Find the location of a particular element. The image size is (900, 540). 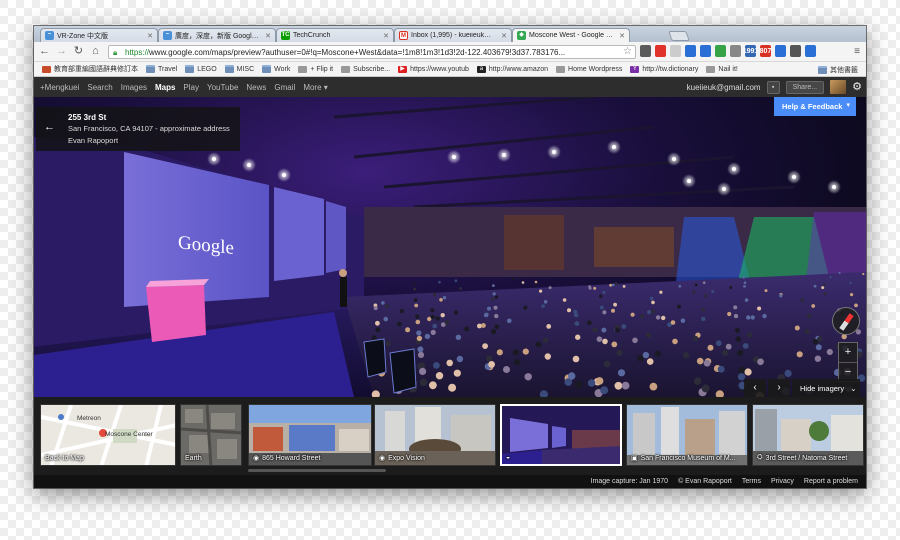

avatar is located at coordinates (838, 87).